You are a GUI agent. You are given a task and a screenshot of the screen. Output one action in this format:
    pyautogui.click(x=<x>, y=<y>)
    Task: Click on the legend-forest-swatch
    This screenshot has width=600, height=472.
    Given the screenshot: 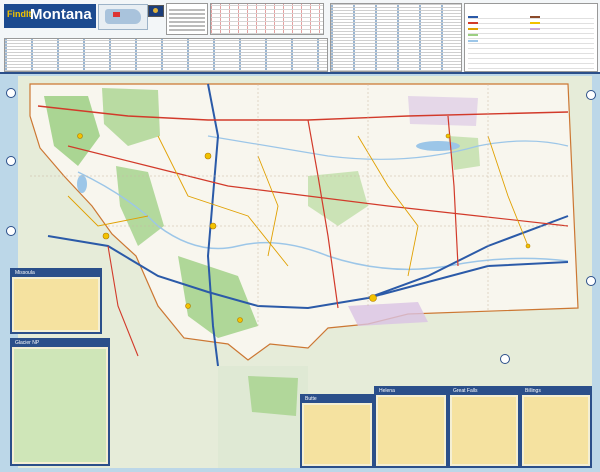 What is the action you would take?
    pyautogui.click(x=473, y=35)
    